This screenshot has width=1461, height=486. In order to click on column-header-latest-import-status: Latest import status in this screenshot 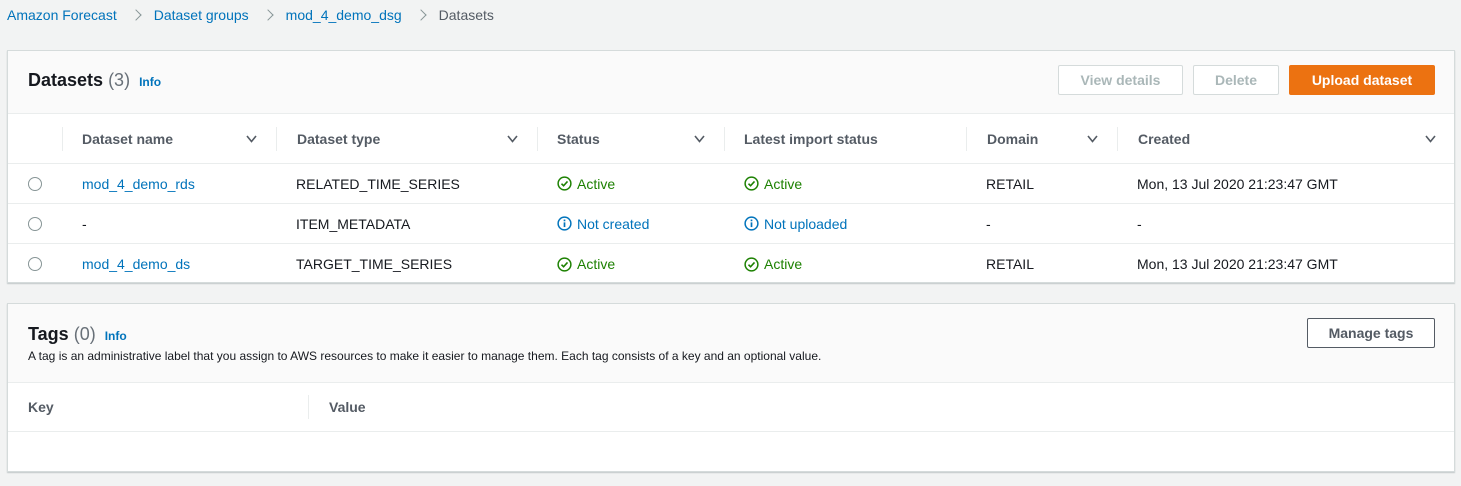, I will do `click(811, 139)`.